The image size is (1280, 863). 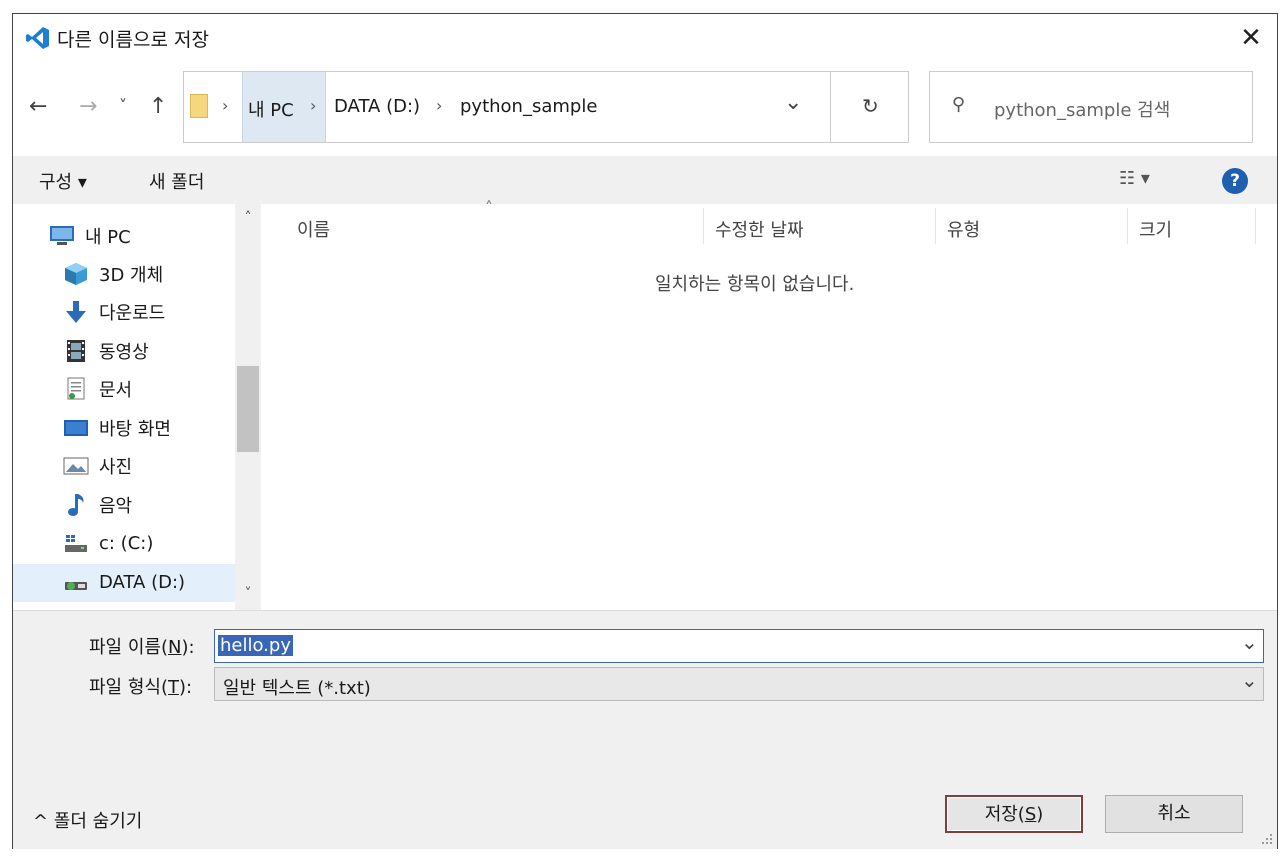 I want to click on filetype-dropdown-icon: ⌄, so click(x=1249, y=680).